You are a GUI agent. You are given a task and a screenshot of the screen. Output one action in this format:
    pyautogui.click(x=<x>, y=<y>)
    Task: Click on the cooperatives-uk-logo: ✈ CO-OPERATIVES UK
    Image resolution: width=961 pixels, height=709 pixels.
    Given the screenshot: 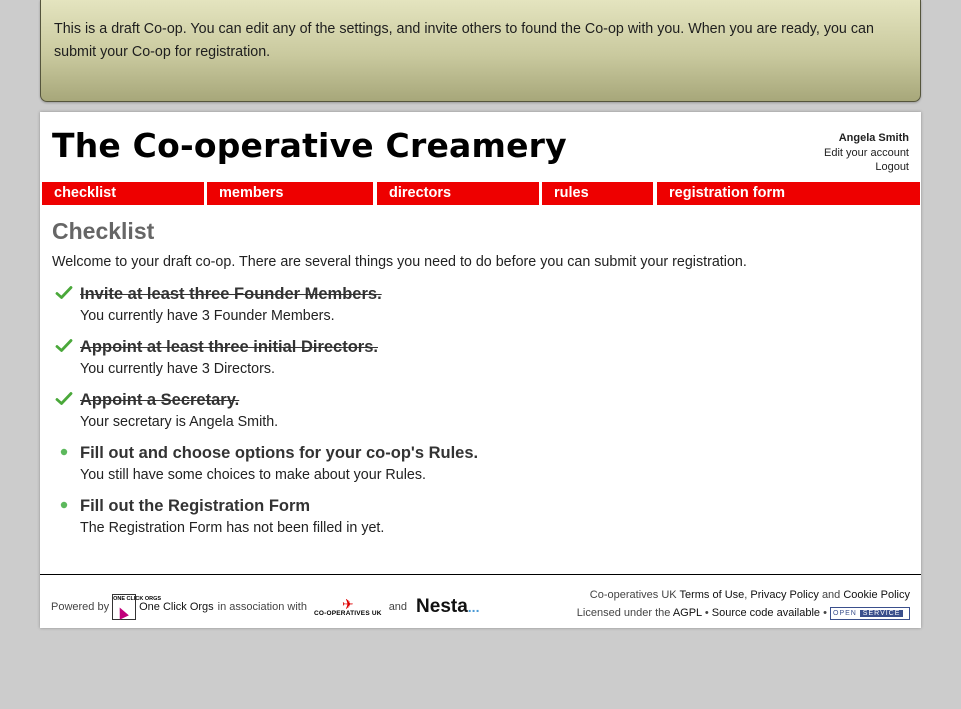 What is the action you would take?
    pyautogui.click(x=348, y=606)
    